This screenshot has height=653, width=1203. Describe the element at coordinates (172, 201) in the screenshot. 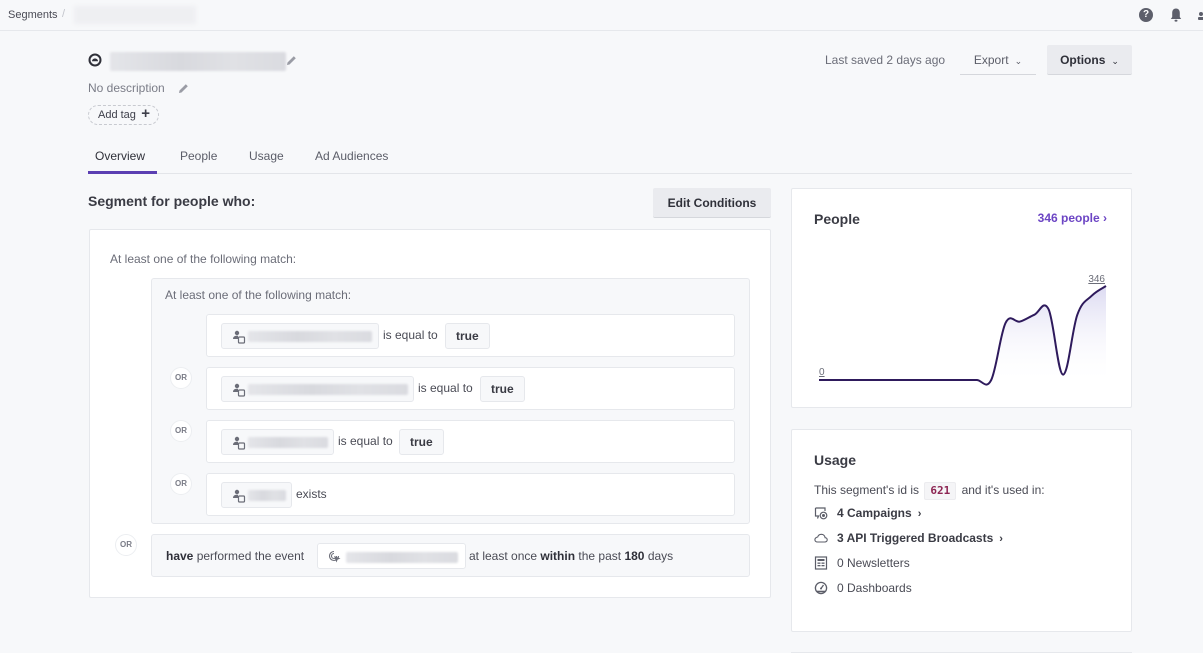

I see `conditions-heading: Segment for people who:` at that location.